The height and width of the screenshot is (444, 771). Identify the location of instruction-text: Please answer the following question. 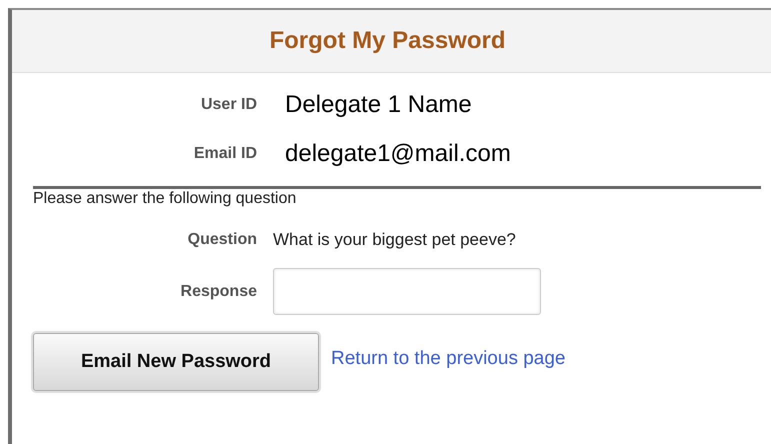
(165, 199).